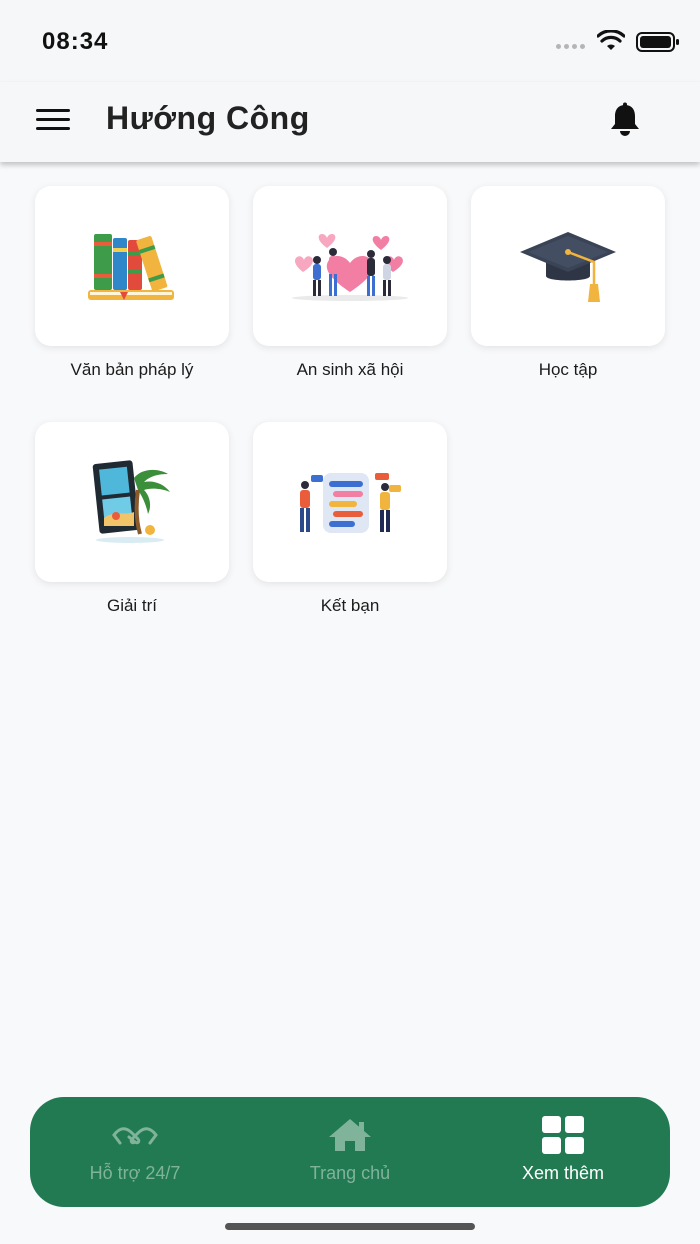 The width and height of the screenshot is (700, 1244). Describe the element at coordinates (135, 1173) in the screenshot. I see `nav-label: Hỗ trợ 24/7` at that location.